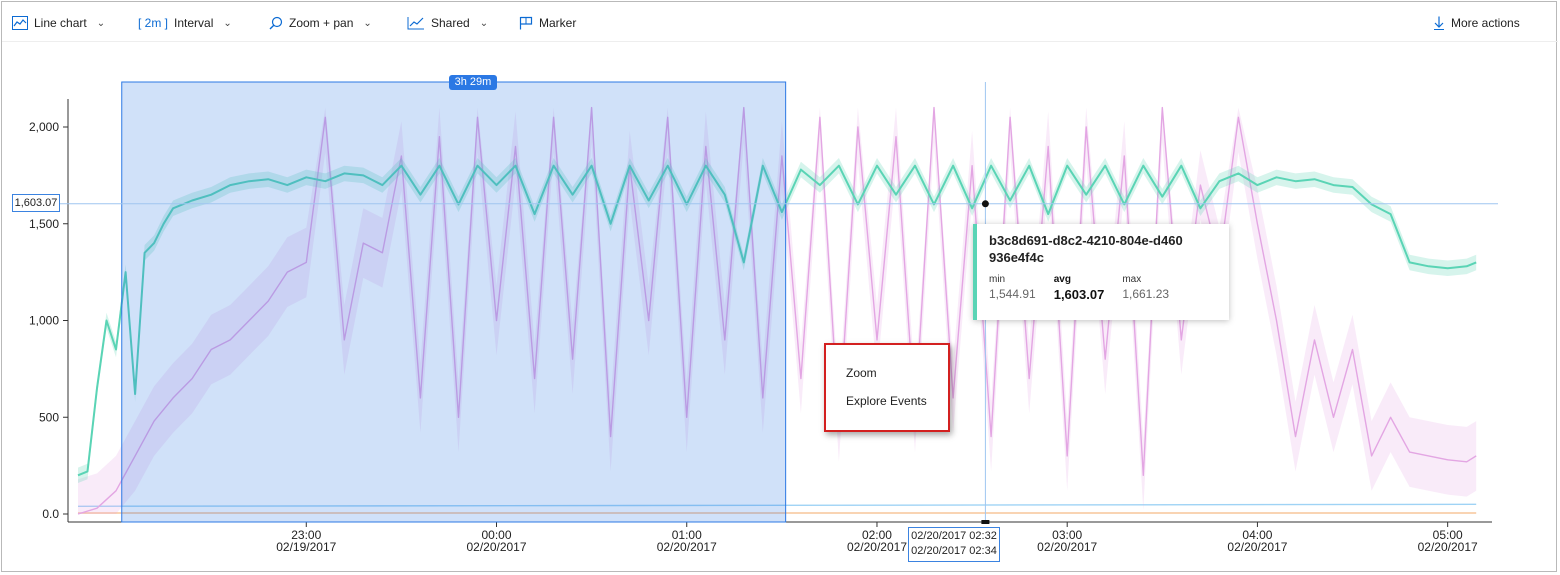  I want to click on tooltip-series-id: b3c8d691-d8c2-4210-804e-d460936e4f4c, so click(1086, 249).